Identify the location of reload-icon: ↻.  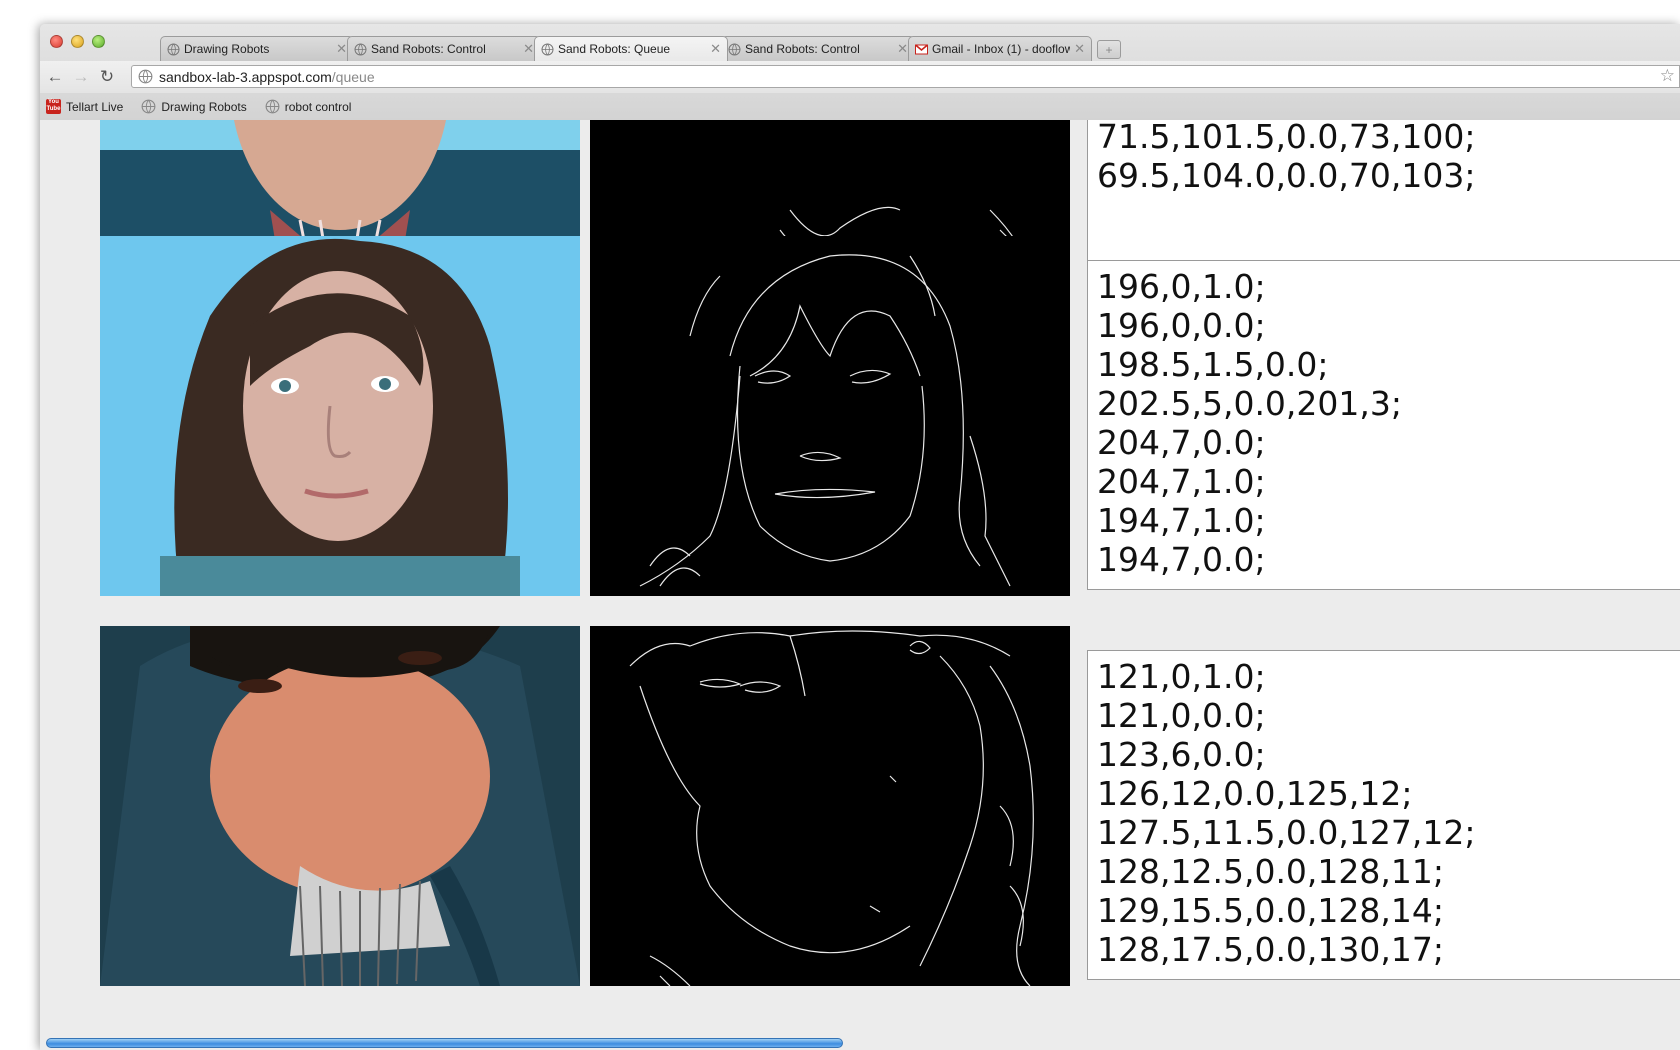
(107, 77).